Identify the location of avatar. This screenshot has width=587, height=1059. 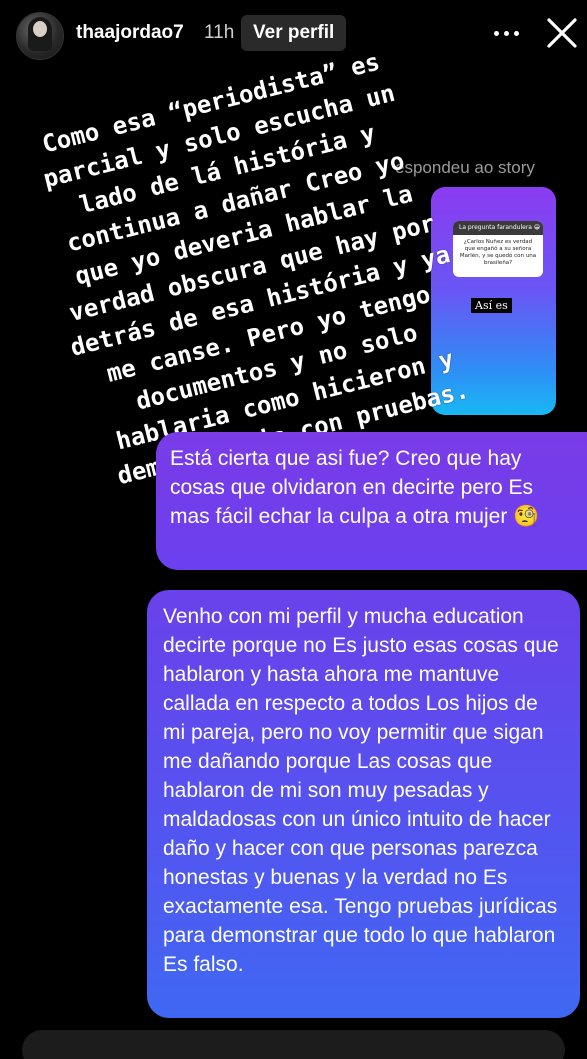
(40, 36).